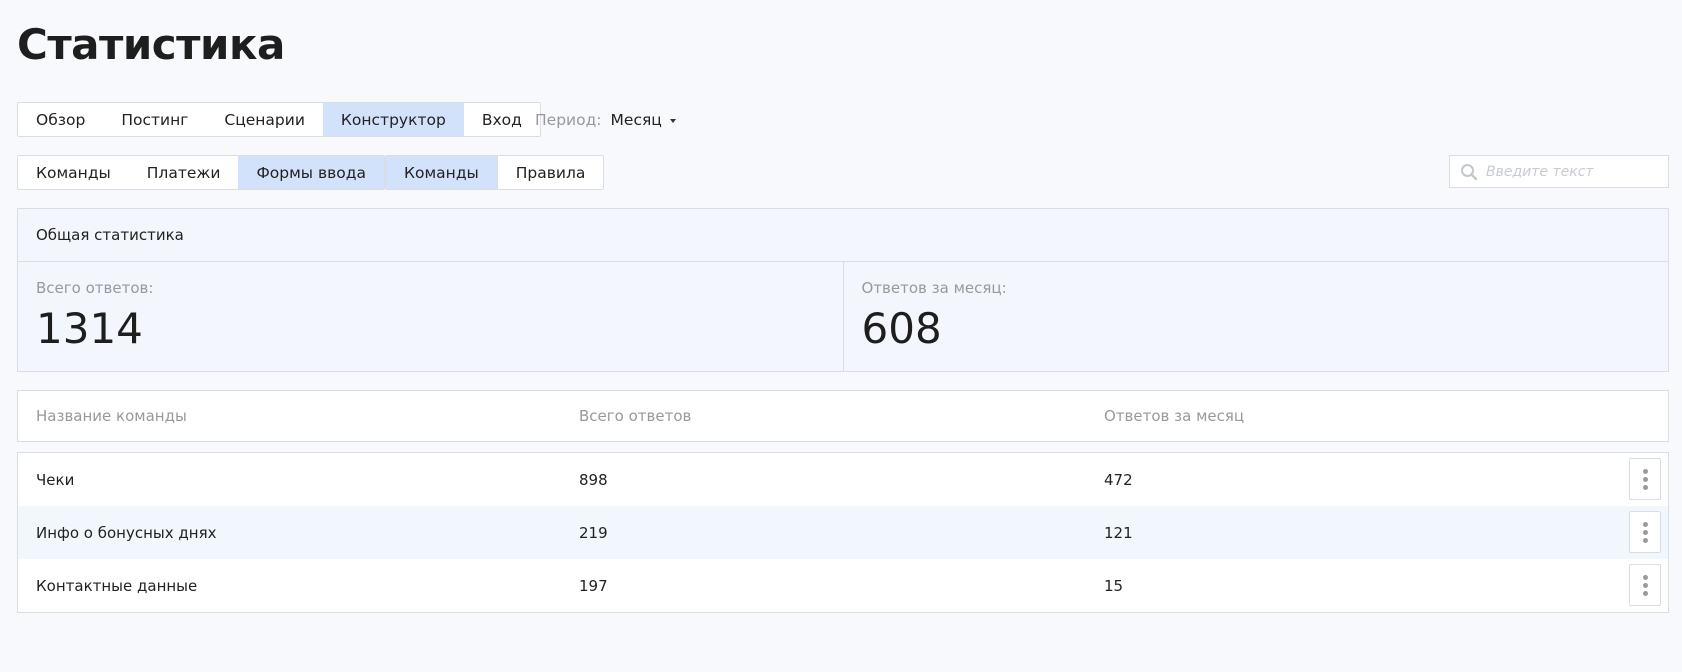 Image resolution: width=1682 pixels, height=672 pixels. I want to click on main-tabs: Обзор Постинг Сценарии Конструктор Вход, so click(279, 119).